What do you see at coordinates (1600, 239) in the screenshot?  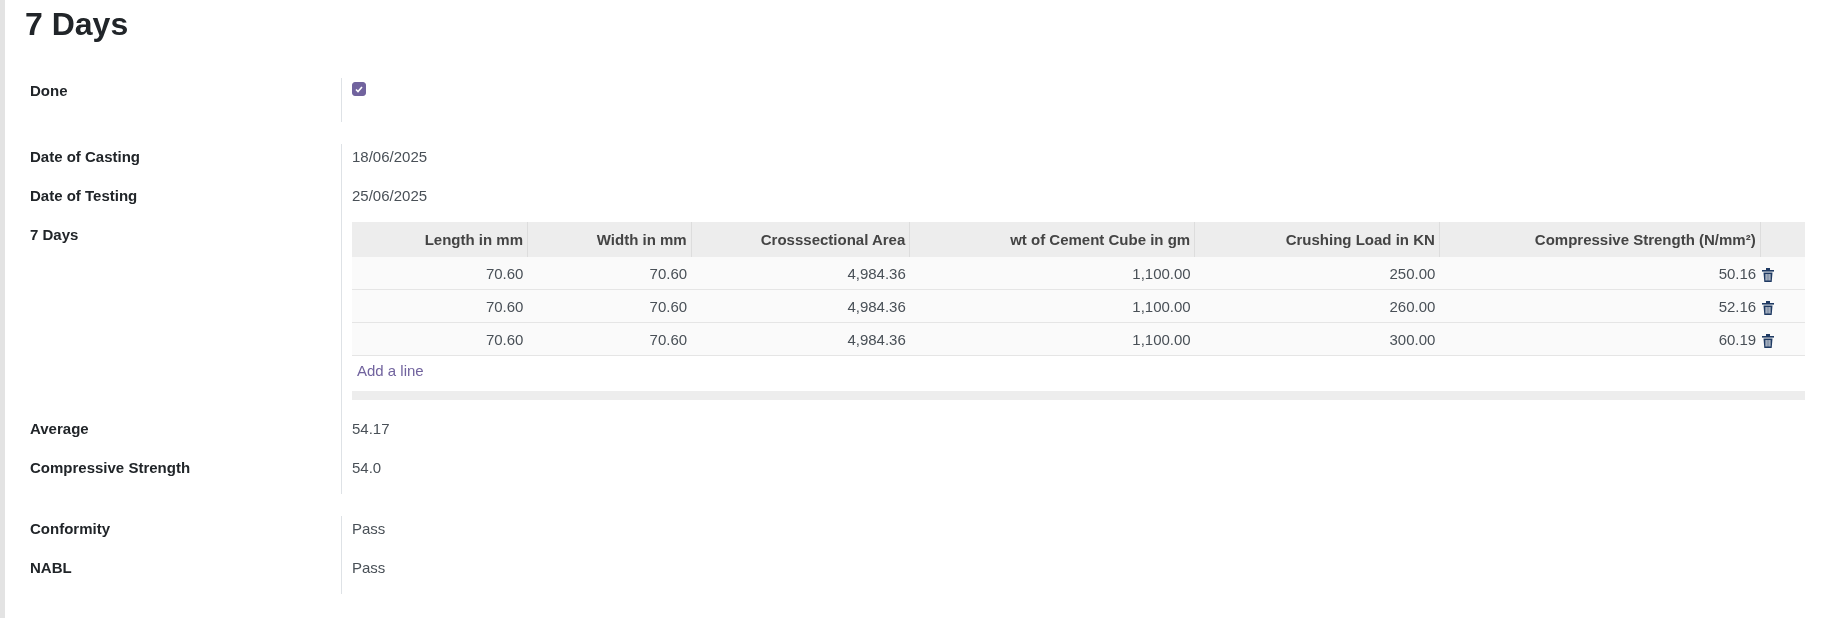 I see `column-header: Compressive Strength (N/mm²)` at bounding box center [1600, 239].